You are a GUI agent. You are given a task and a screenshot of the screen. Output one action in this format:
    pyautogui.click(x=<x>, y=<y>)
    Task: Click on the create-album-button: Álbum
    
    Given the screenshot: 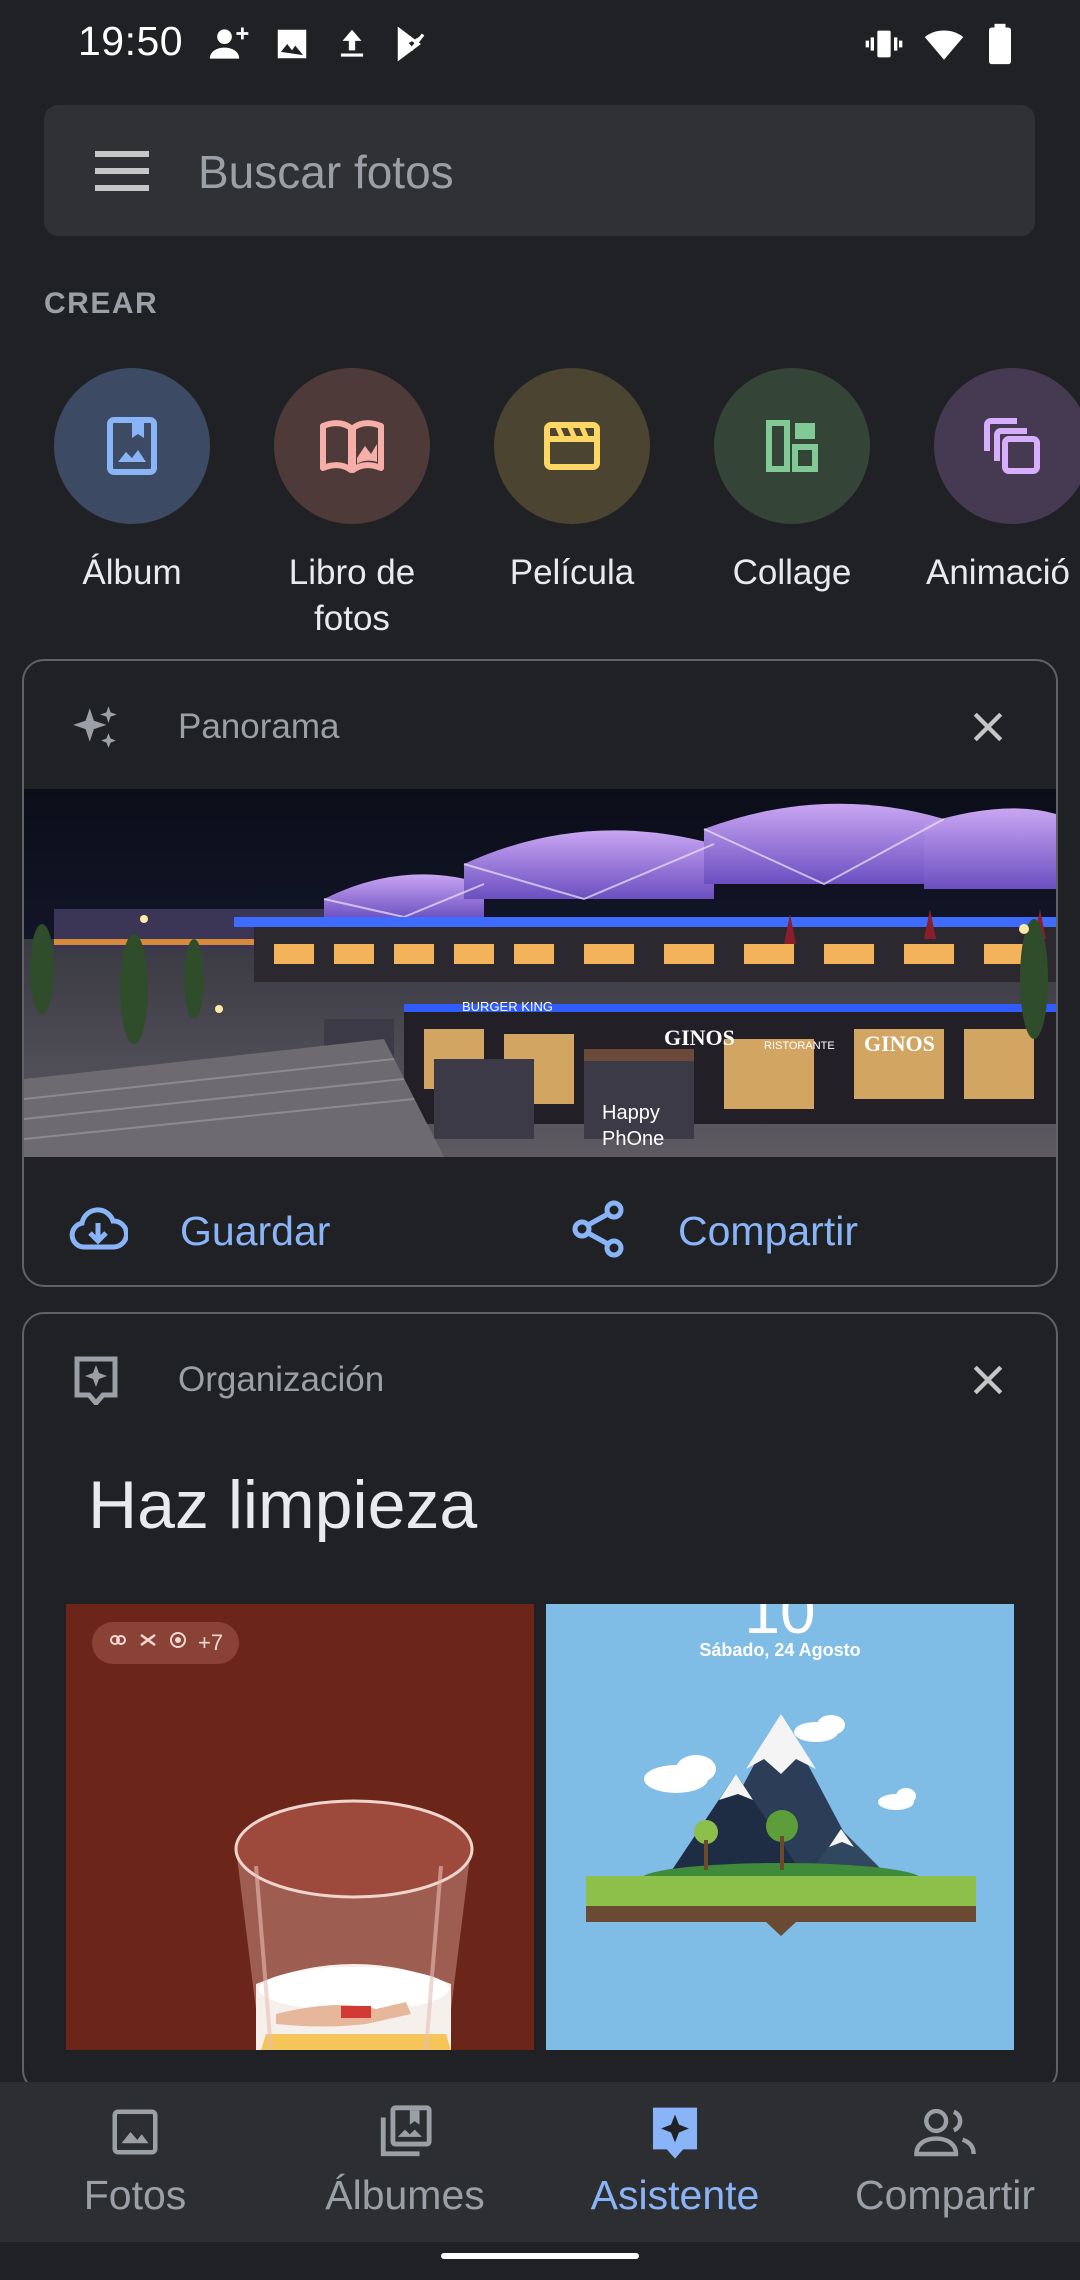 What is the action you would take?
    pyautogui.click(x=132, y=482)
    